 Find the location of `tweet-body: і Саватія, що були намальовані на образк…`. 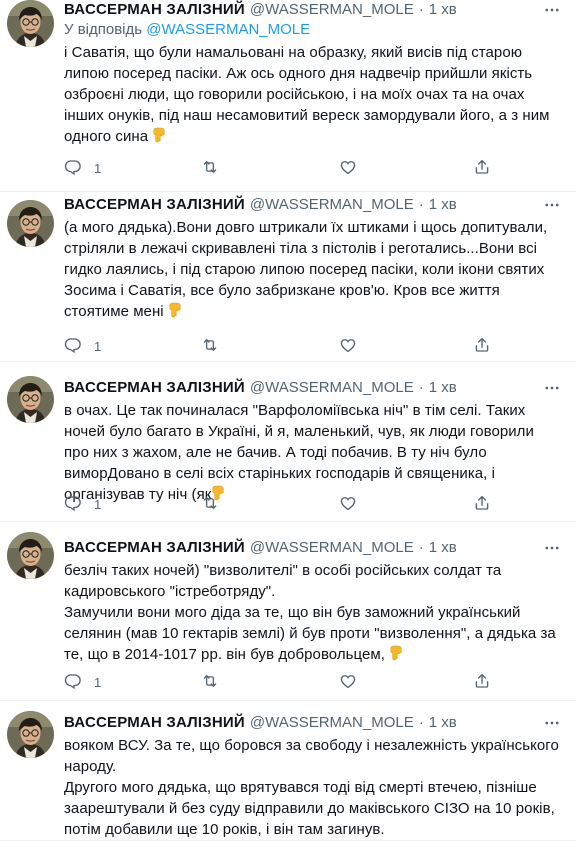

tweet-body: і Саватія, що були намальовані на образк… is located at coordinates (307, 94).